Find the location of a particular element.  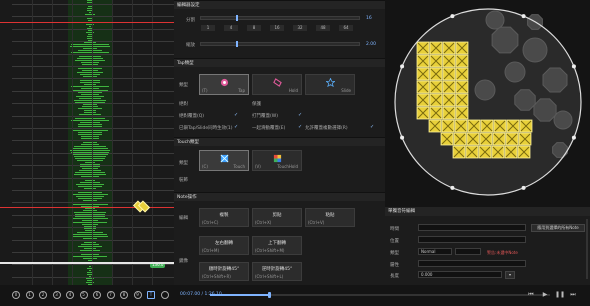

tile-hold: Hold is located at coordinates (277, 84).